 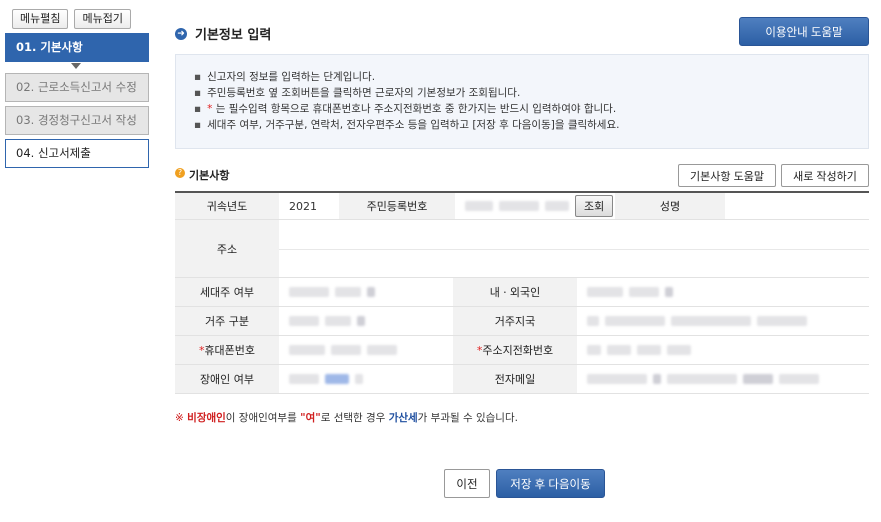 What do you see at coordinates (804, 31) in the screenshot?
I see `usage-help-button: 이용안내 도움말` at bounding box center [804, 31].